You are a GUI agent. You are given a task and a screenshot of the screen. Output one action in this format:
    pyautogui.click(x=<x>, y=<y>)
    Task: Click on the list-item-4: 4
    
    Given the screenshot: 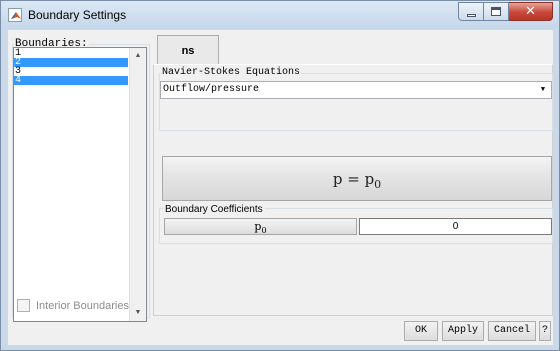 What is the action you would take?
    pyautogui.click(x=71, y=81)
    